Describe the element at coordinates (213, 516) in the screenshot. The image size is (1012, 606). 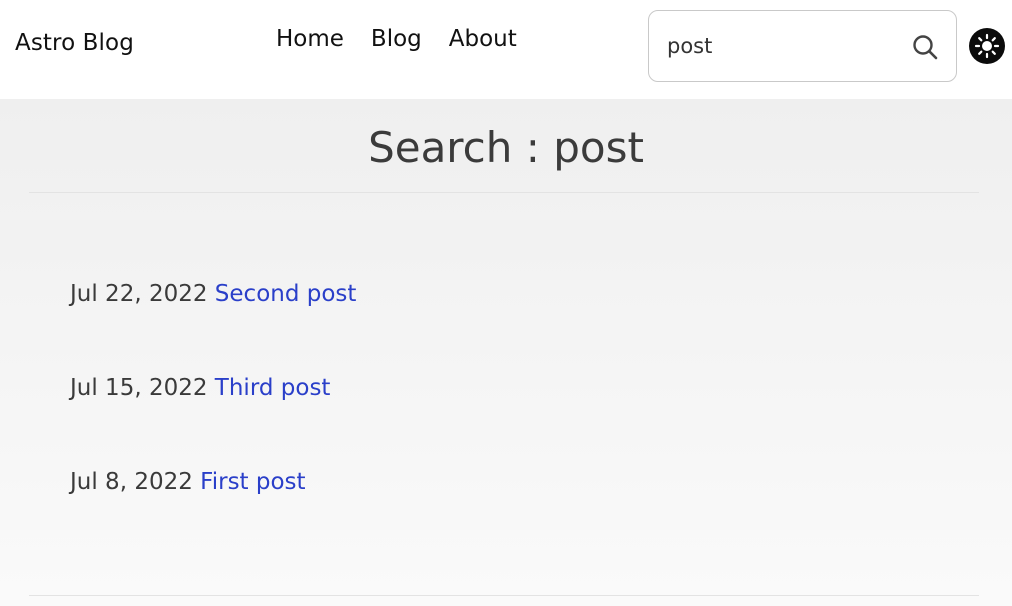
I see `list-item: Jul 8, 2022 First post` at that location.